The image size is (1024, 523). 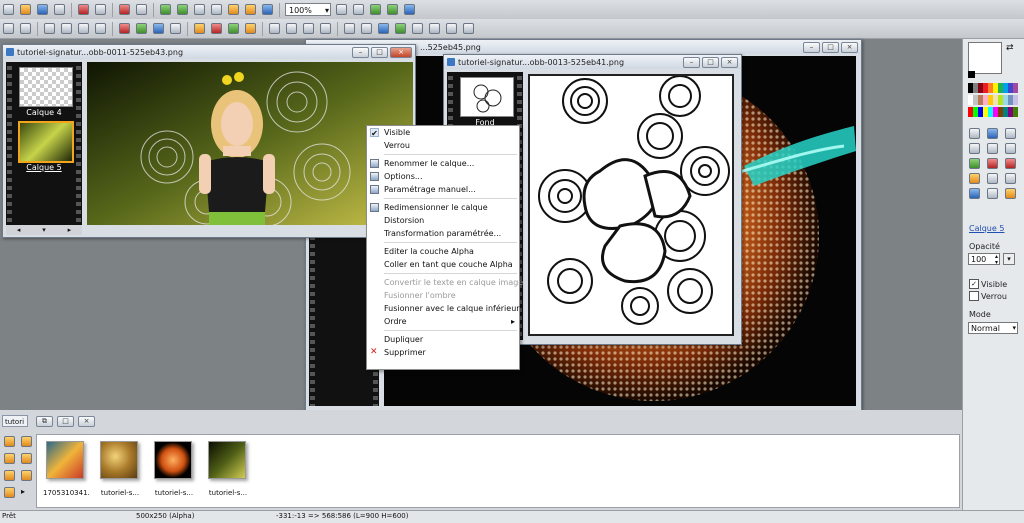 What do you see at coordinates (409, 9) in the screenshot?
I see `fullscreen-icon` at bounding box center [409, 9].